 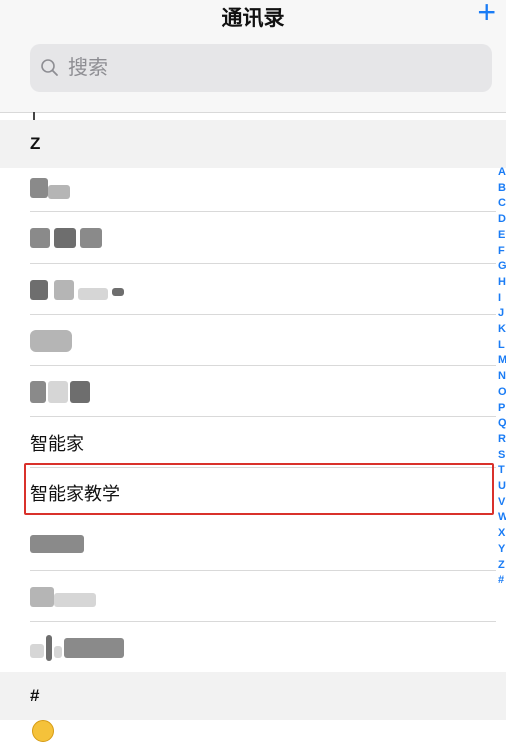 What do you see at coordinates (49, 67) in the screenshot?
I see `search-icon` at bounding box center [49, 67].